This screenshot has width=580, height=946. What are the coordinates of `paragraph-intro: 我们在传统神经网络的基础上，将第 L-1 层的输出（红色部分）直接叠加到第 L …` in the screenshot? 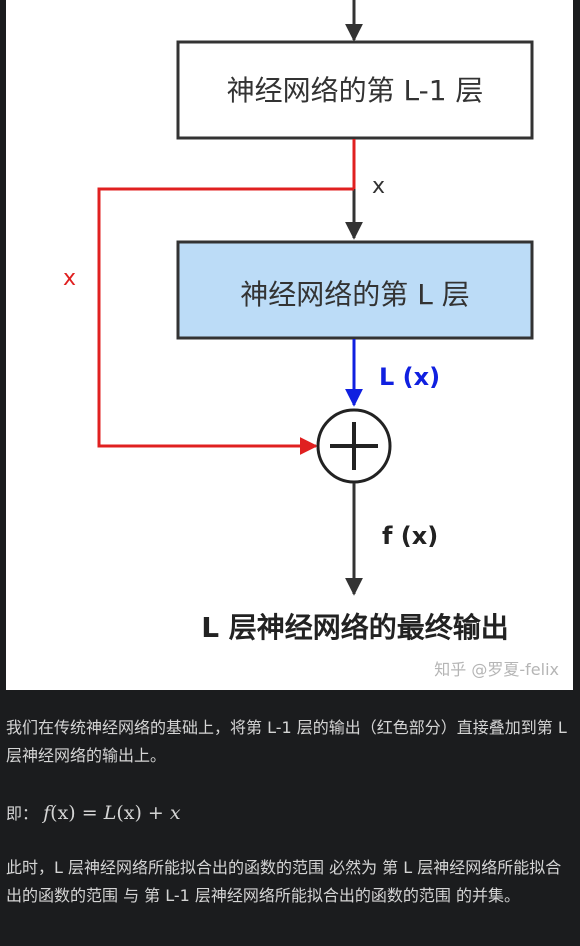 It's located at (286, 741).